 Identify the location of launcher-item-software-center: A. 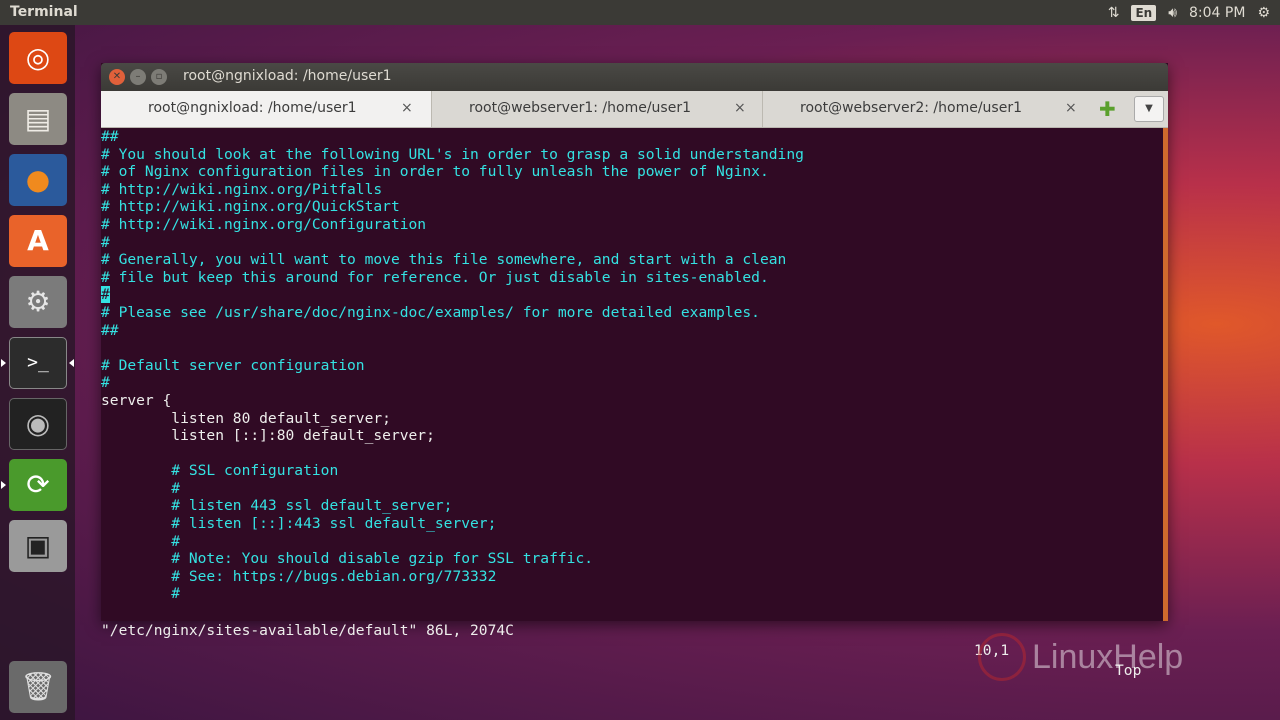
(38, 241).